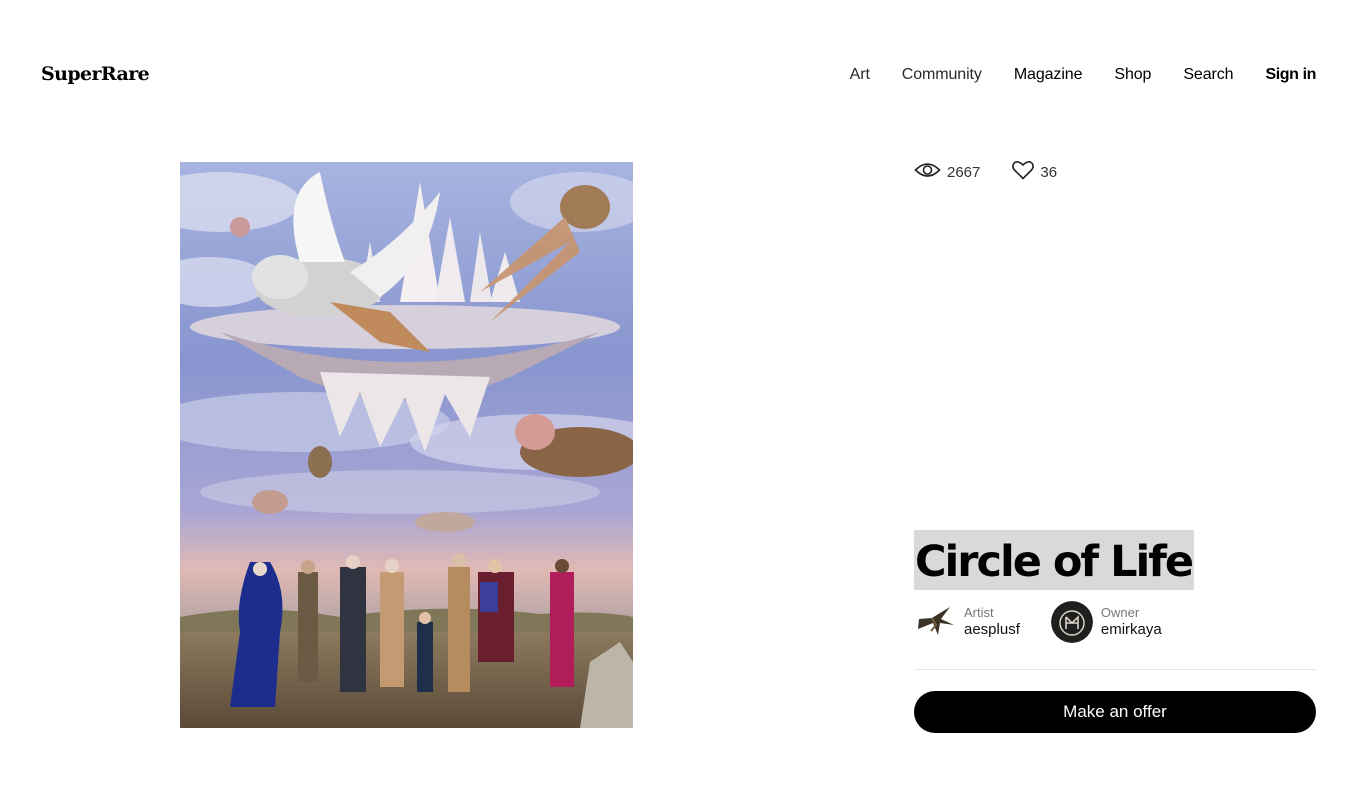 Image resolution: width=1360 pixels, height=809 pixels. I want to click on artwork-stats: 2667 36, so click(1001, 172).